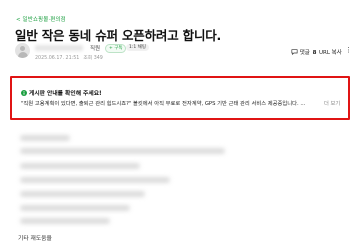 The height and width of the screenshot is (242, 364). What do you see at coordinates (22, 55) in the screenshot?
I see `avatar-body-shape` at bounding box center [22, 55].